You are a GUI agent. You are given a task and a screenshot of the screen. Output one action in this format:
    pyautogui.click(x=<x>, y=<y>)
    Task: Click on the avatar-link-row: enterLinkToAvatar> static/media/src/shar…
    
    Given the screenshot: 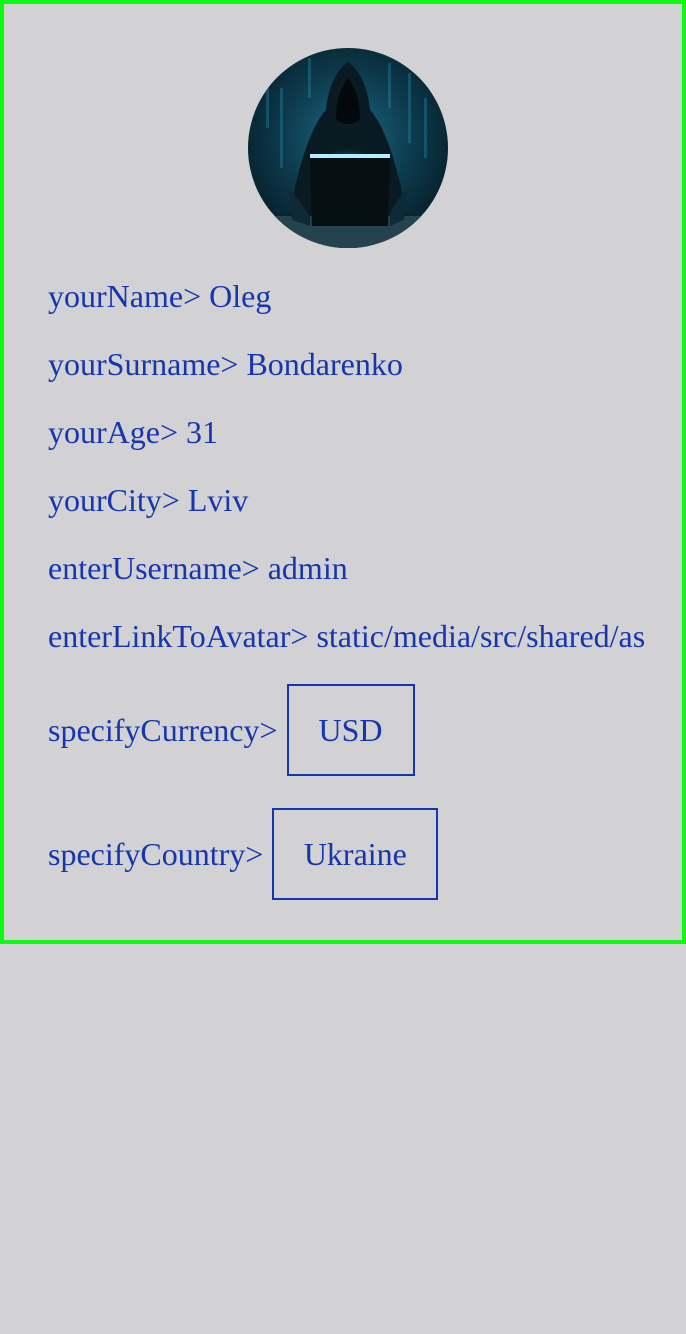 What is the action you would take?
    pyautogui.click(x=346, y=636)
    